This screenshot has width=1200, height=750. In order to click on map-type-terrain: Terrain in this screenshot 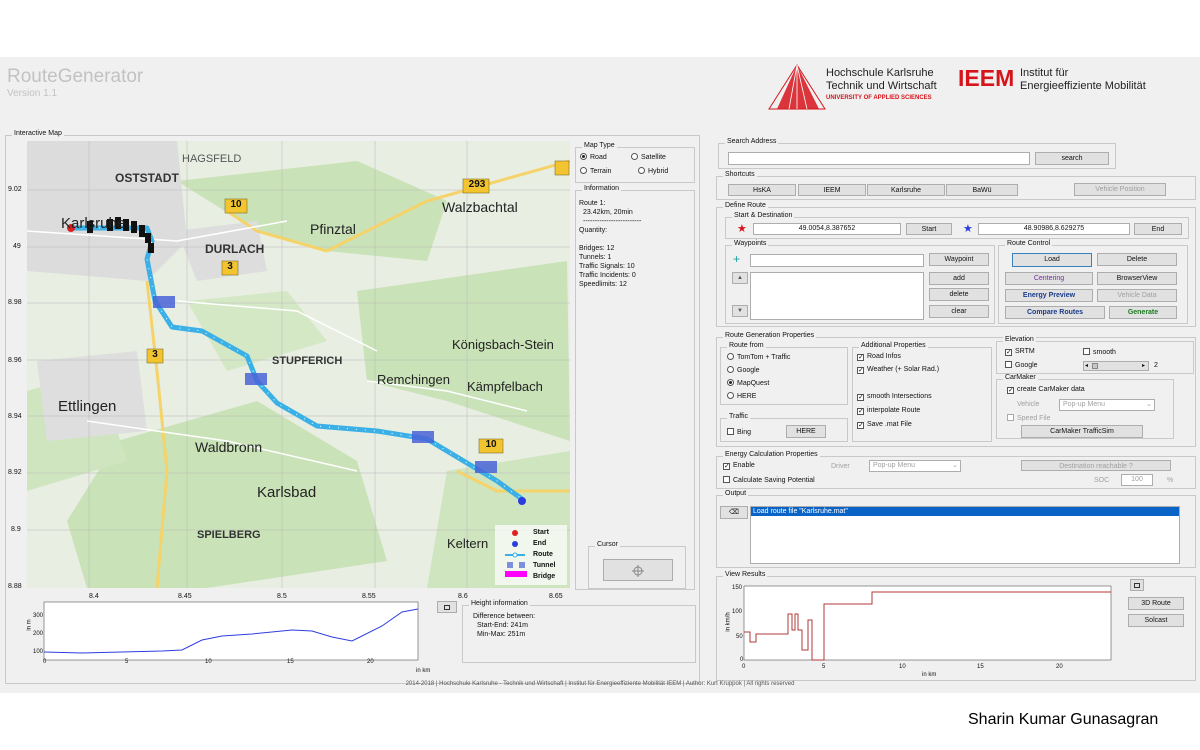, I will do `click(595, 171)`.